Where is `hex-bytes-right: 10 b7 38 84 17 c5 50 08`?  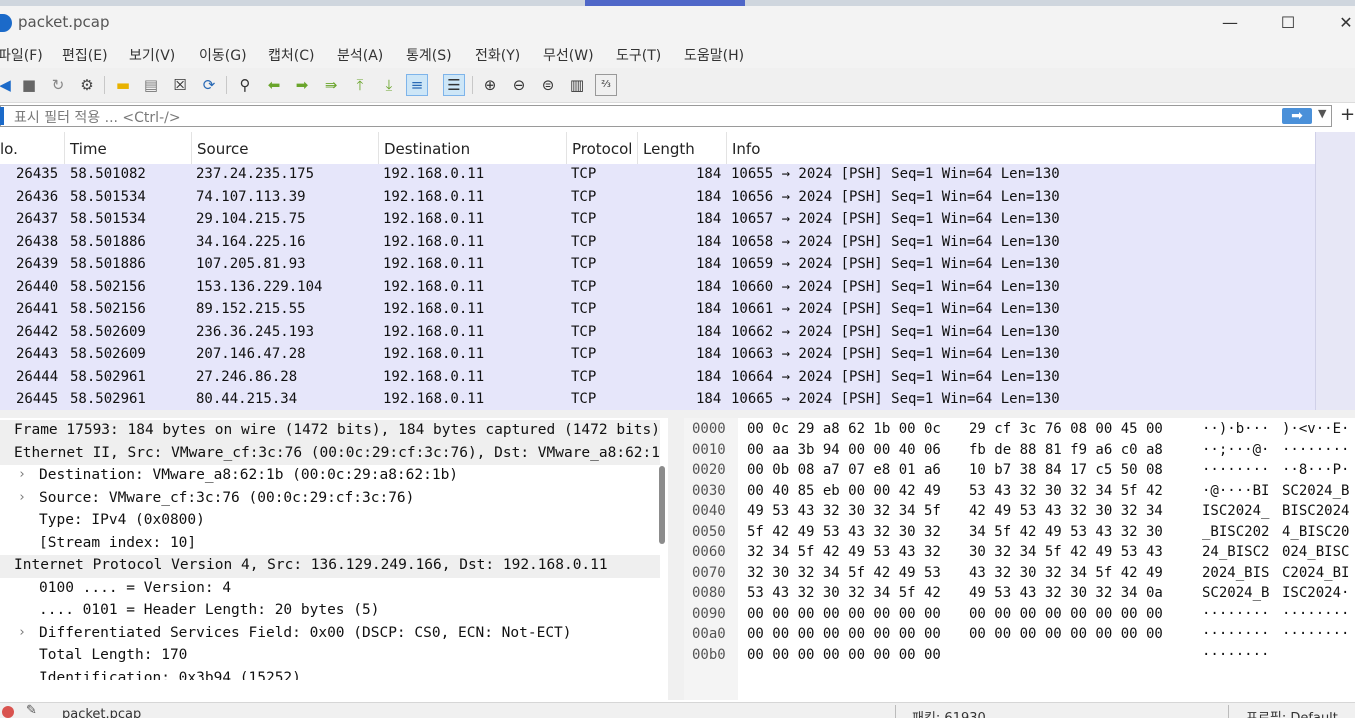 hex-bytes-right: 10 b7 38 84 17 c5 50 08 is located at coordinates (1066, 473).